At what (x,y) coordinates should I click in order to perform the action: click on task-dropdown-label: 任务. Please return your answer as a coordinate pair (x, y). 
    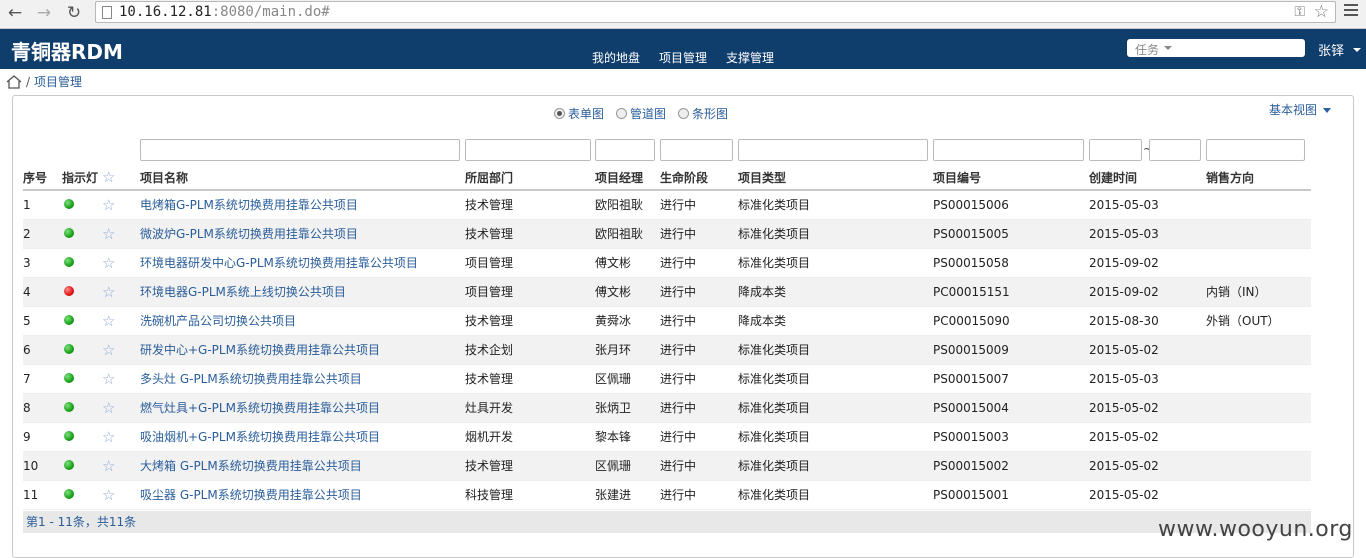
    Looking at the image, I should click on (1147, 49).